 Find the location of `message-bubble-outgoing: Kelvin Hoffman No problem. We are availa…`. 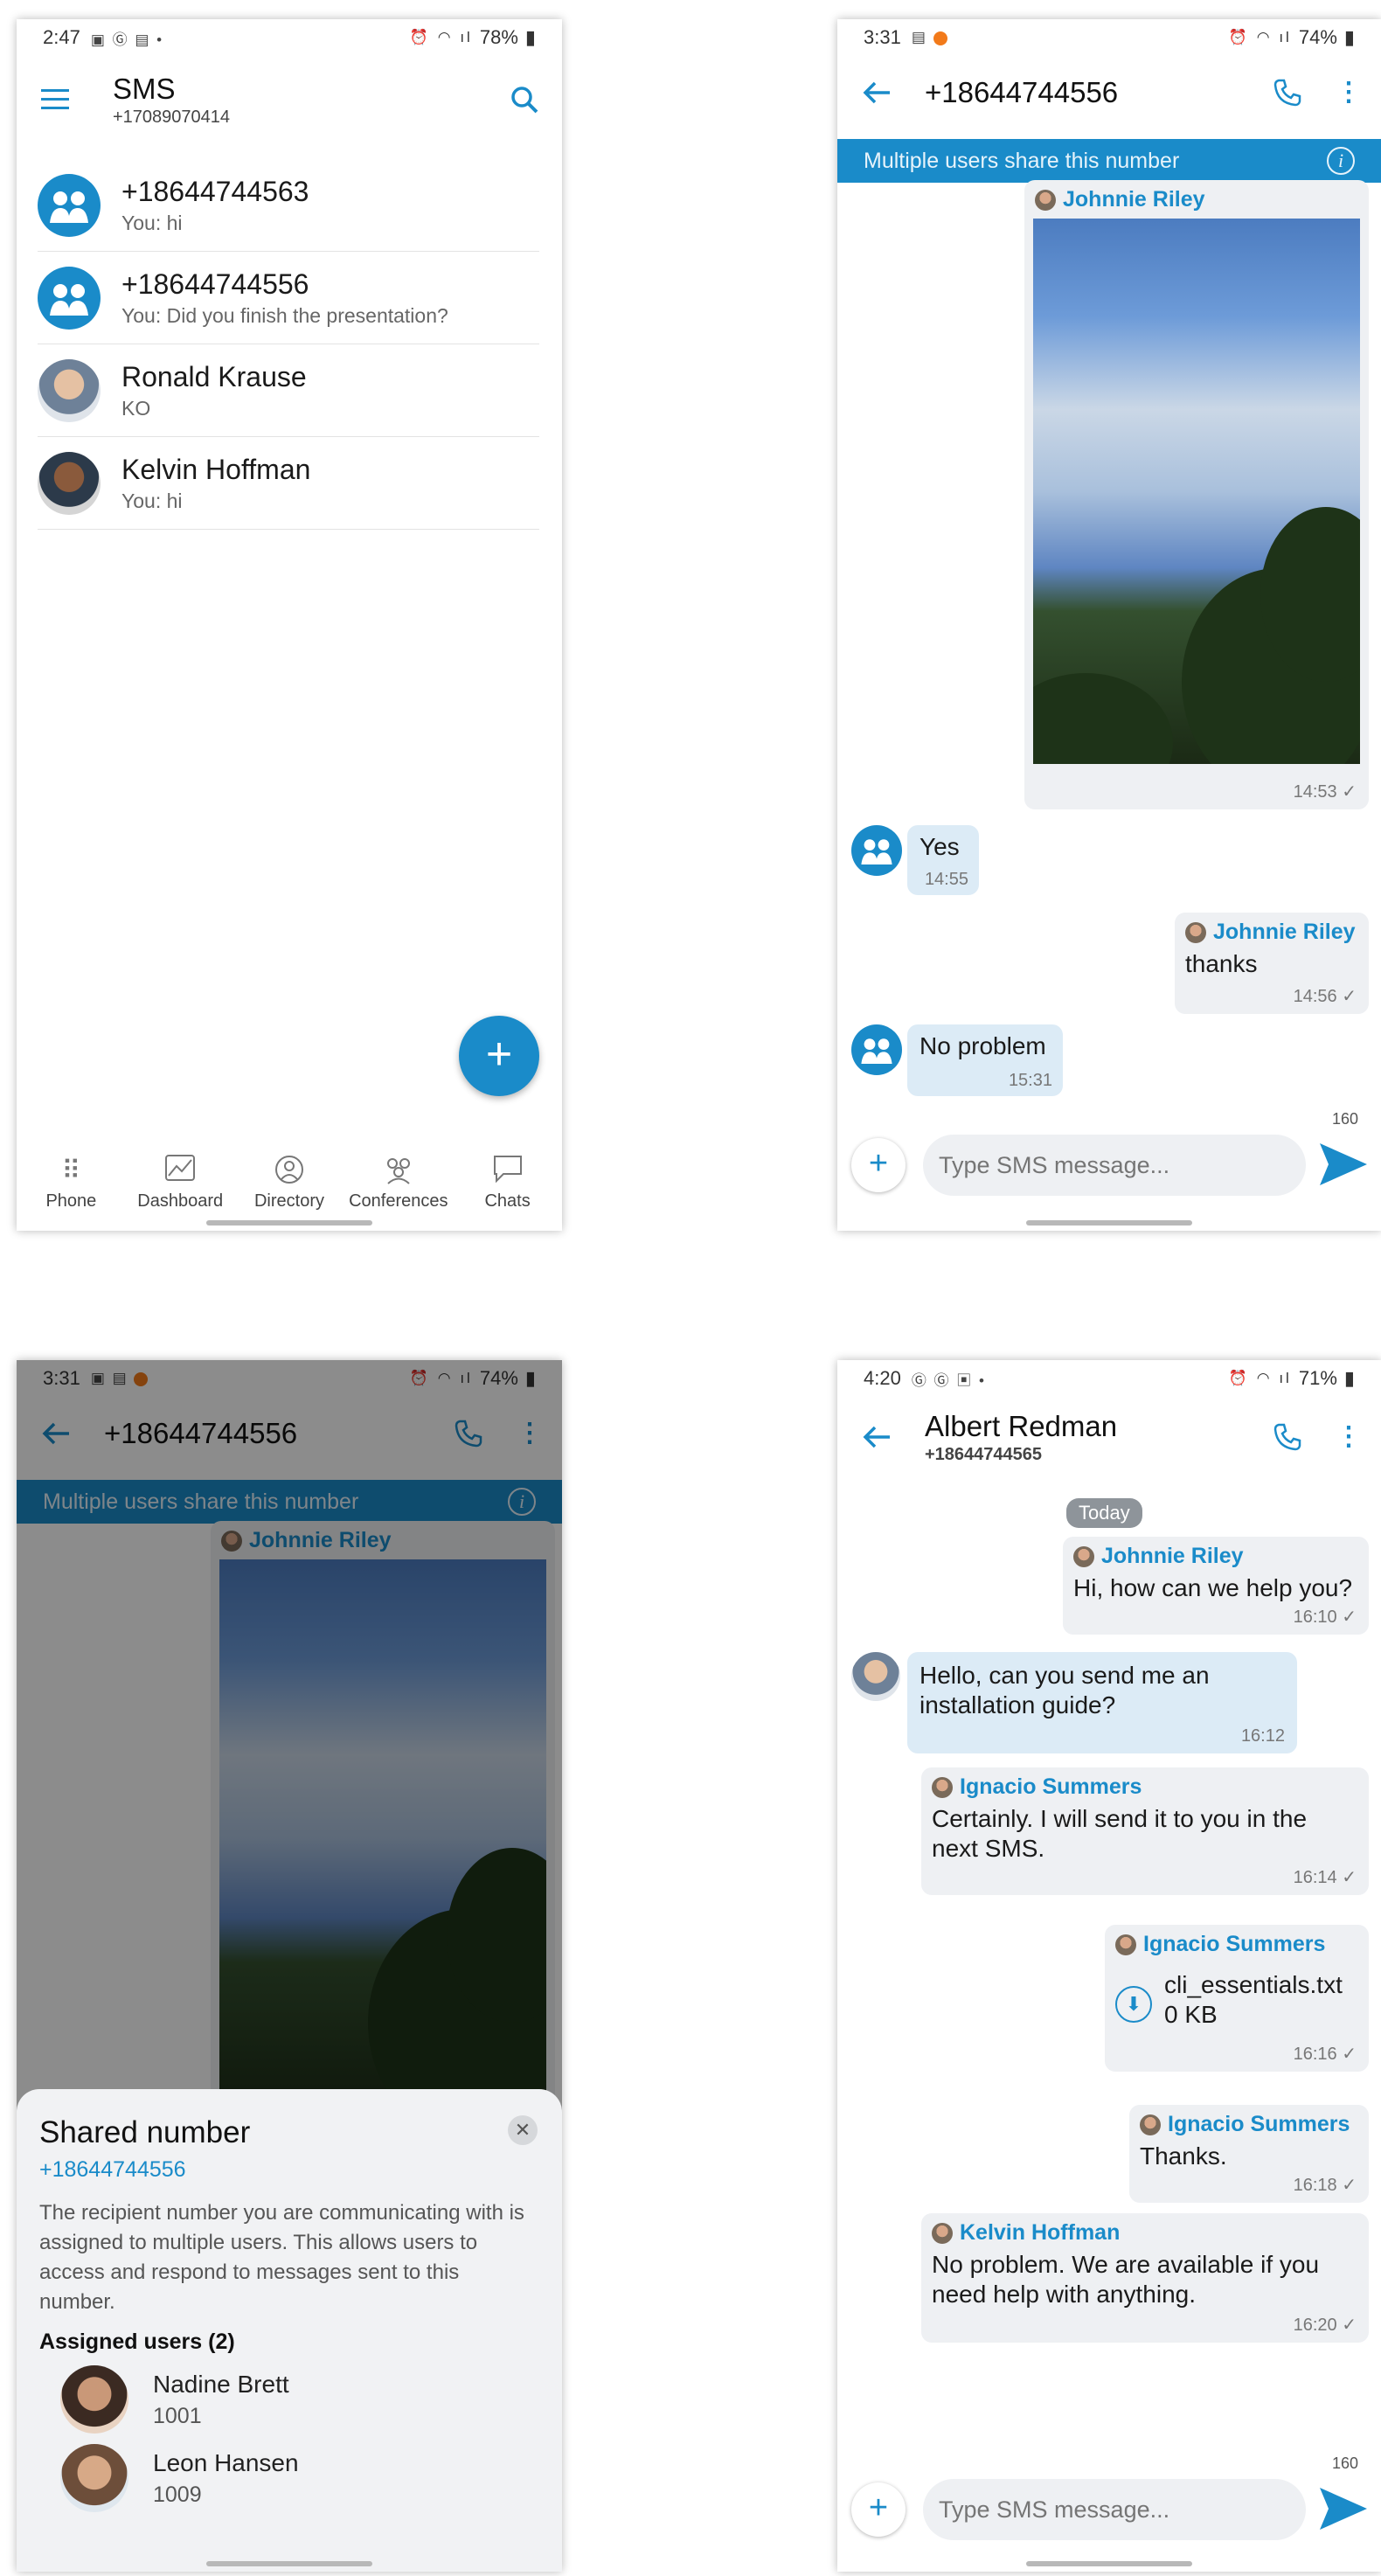

message-bubble-outgoing: Kelvin Hoffman No problem. We are availa… is located at coordinates (1145, 2278).